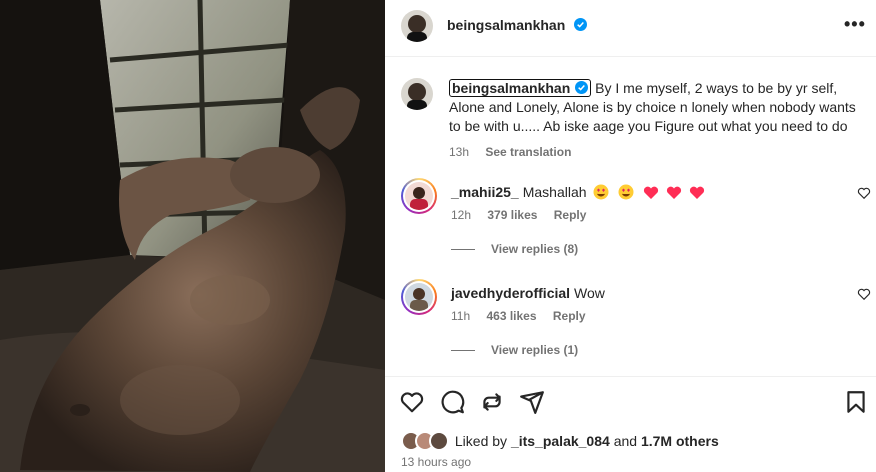  What do you see at coordinates (510, 293) in the screenshot?
I see `comment-username: javedhyderofficial` at bounding box center [510, 293].